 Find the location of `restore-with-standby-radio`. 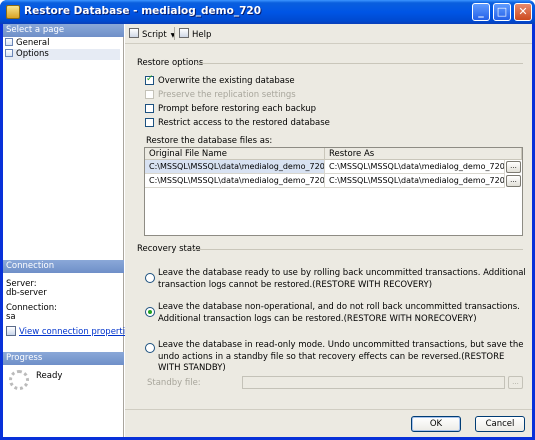

restore-with-standby-radio is located at coordinates (150, 348).